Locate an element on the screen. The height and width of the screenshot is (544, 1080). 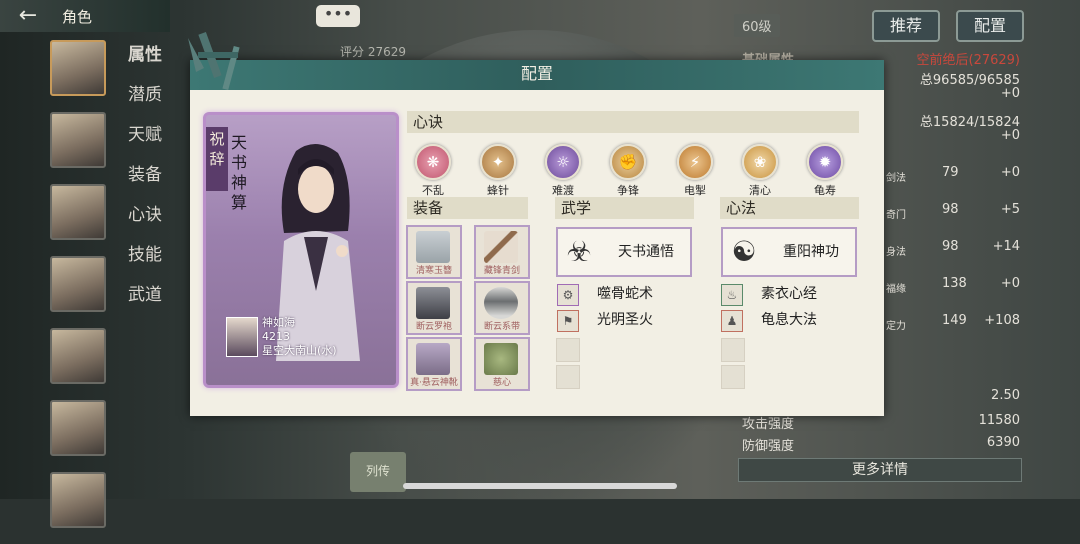
meditation-figure-icon: ☯ is located at coordinates (744, 251).